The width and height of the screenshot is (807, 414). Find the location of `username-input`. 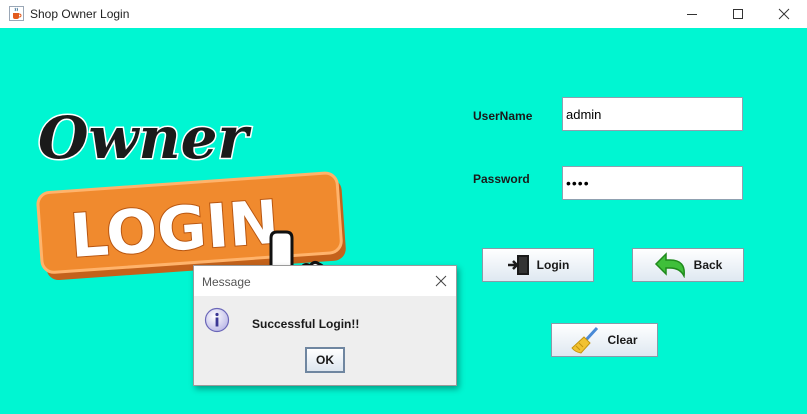

username-input is located at coordinates (652, 114).